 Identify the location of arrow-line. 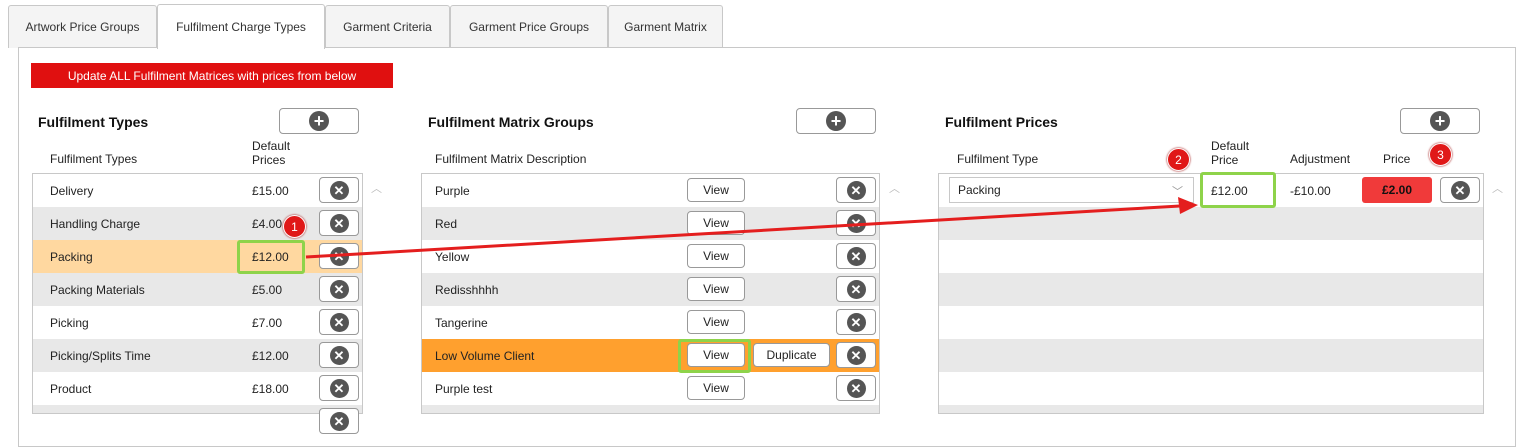
(743, 231).